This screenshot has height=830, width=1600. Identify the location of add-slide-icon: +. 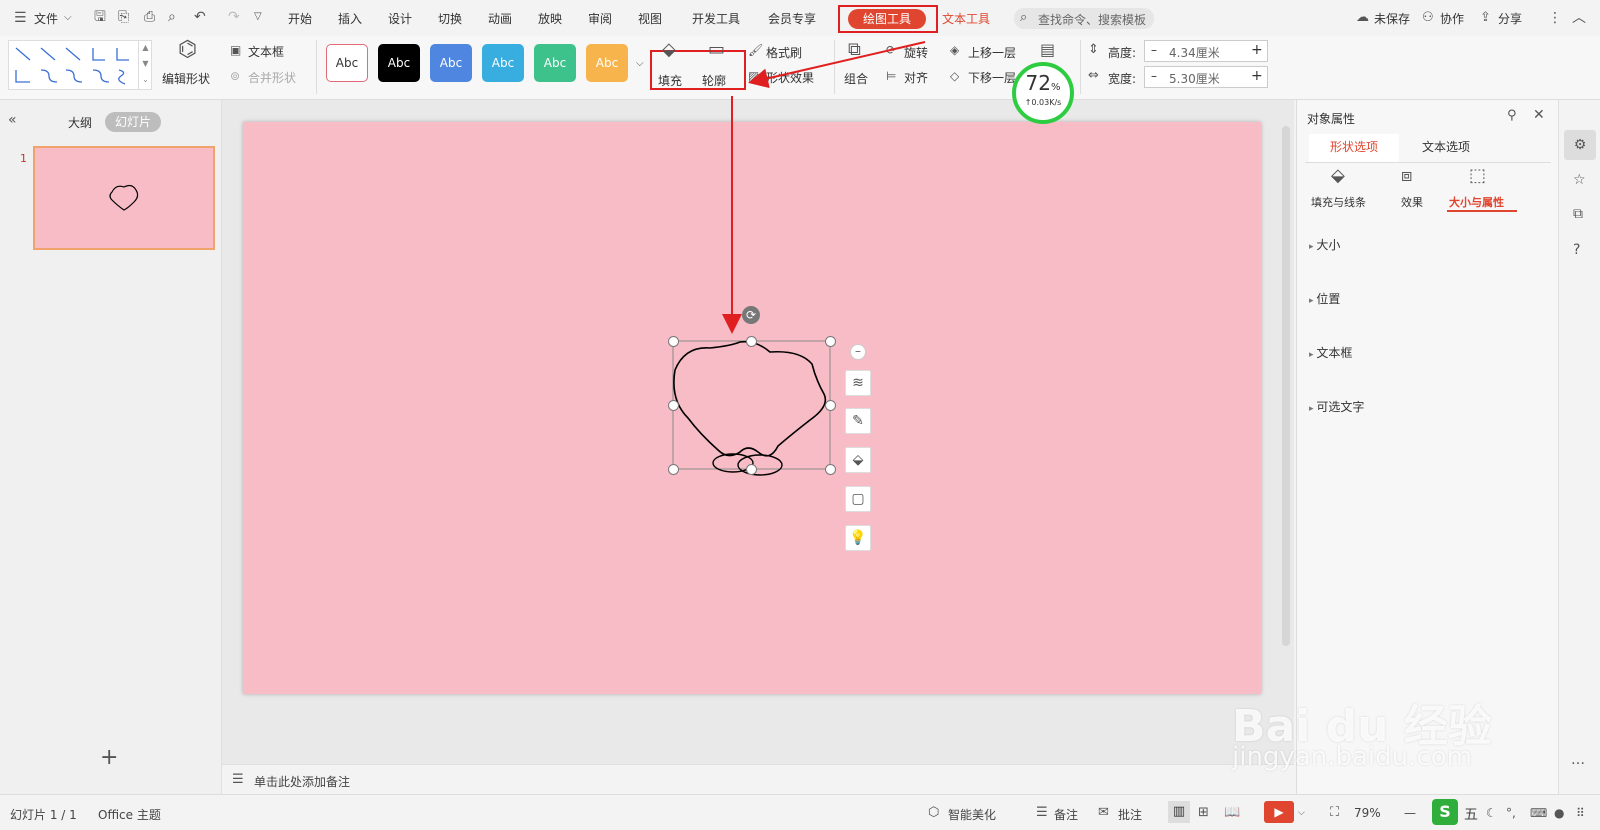
(109, 758).